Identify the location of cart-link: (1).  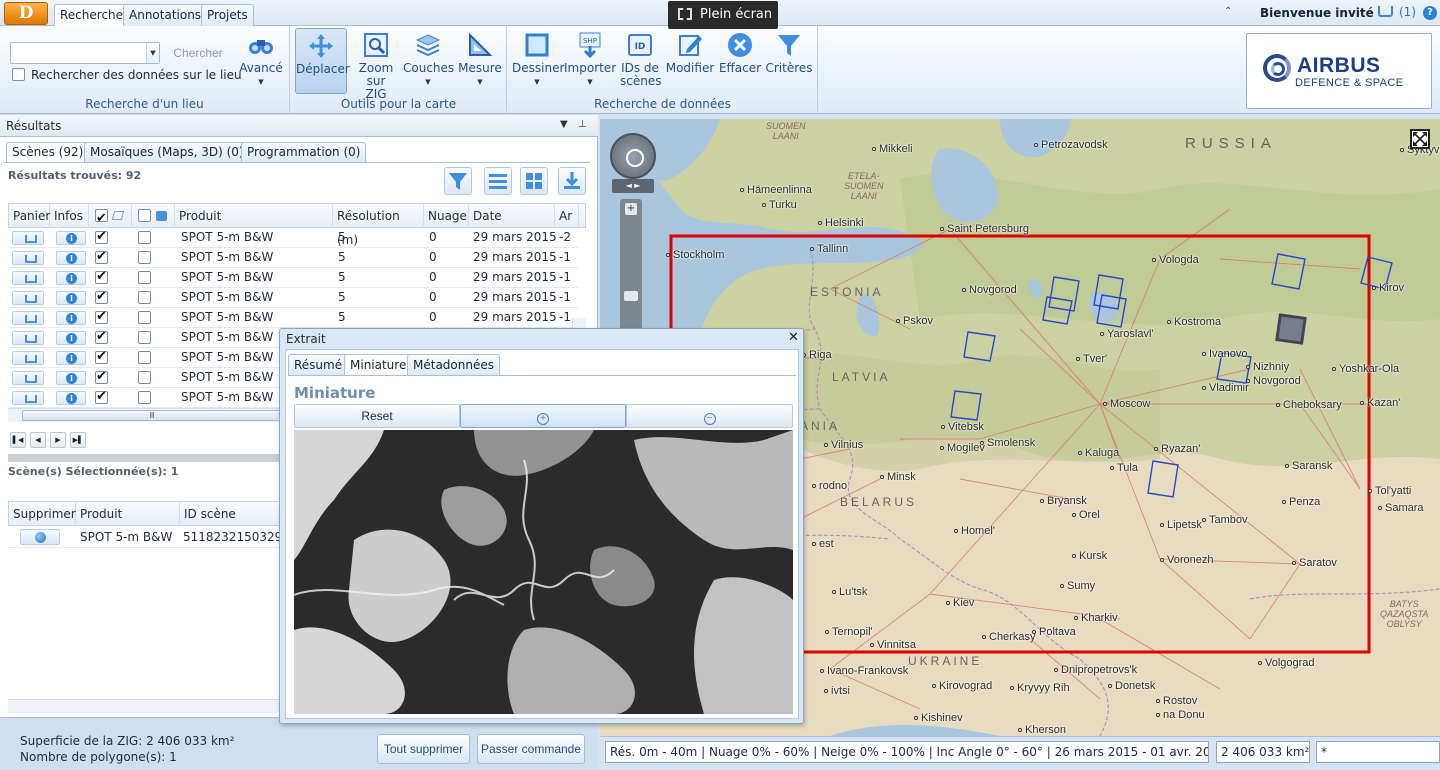
(1397, 12).